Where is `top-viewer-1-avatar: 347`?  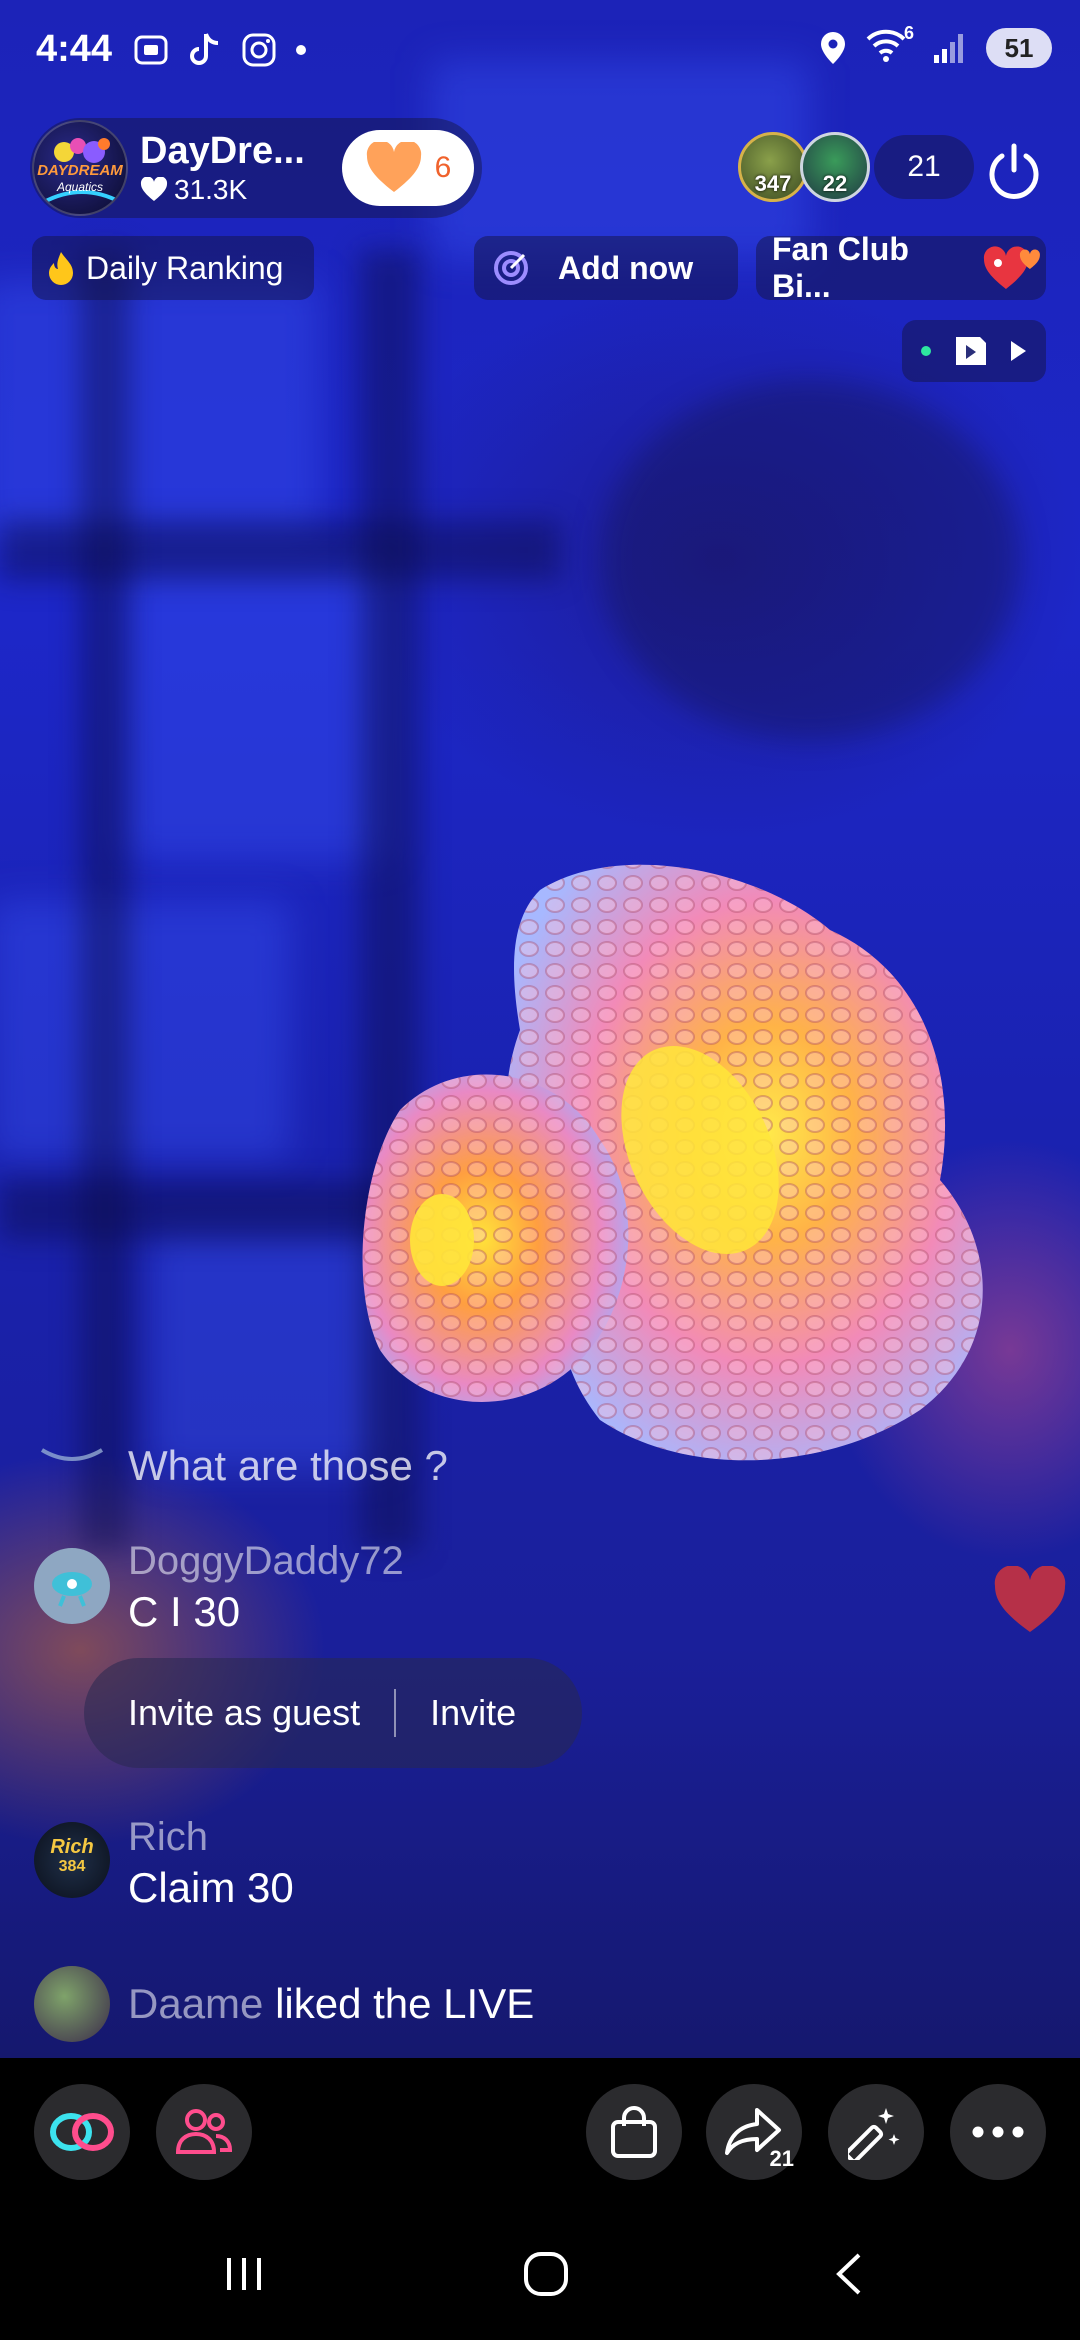 top-viewer-1-avatar: 347 is located at coordinates (773, 167).